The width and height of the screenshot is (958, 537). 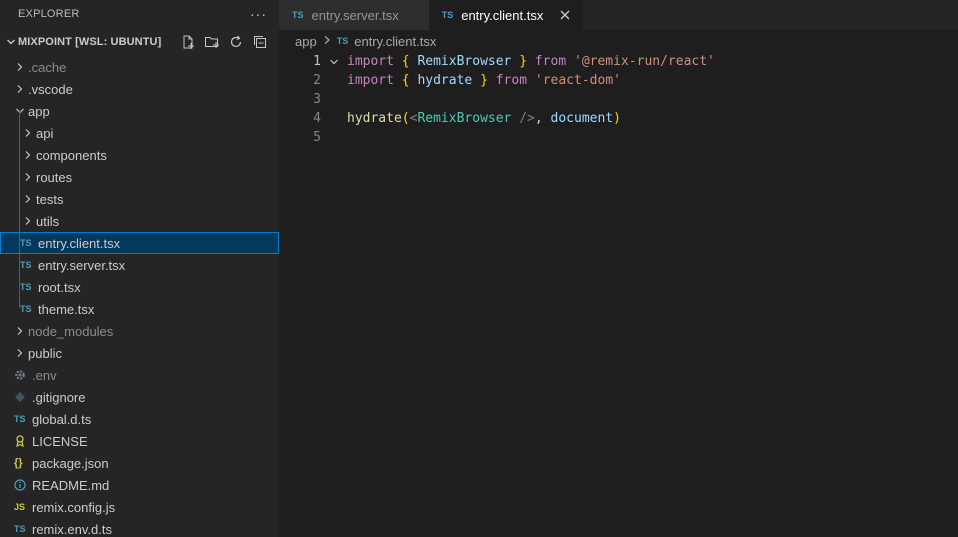 I want to click on tab-entry-client: TS entry.client.tsx, so click(x=506, y=15).